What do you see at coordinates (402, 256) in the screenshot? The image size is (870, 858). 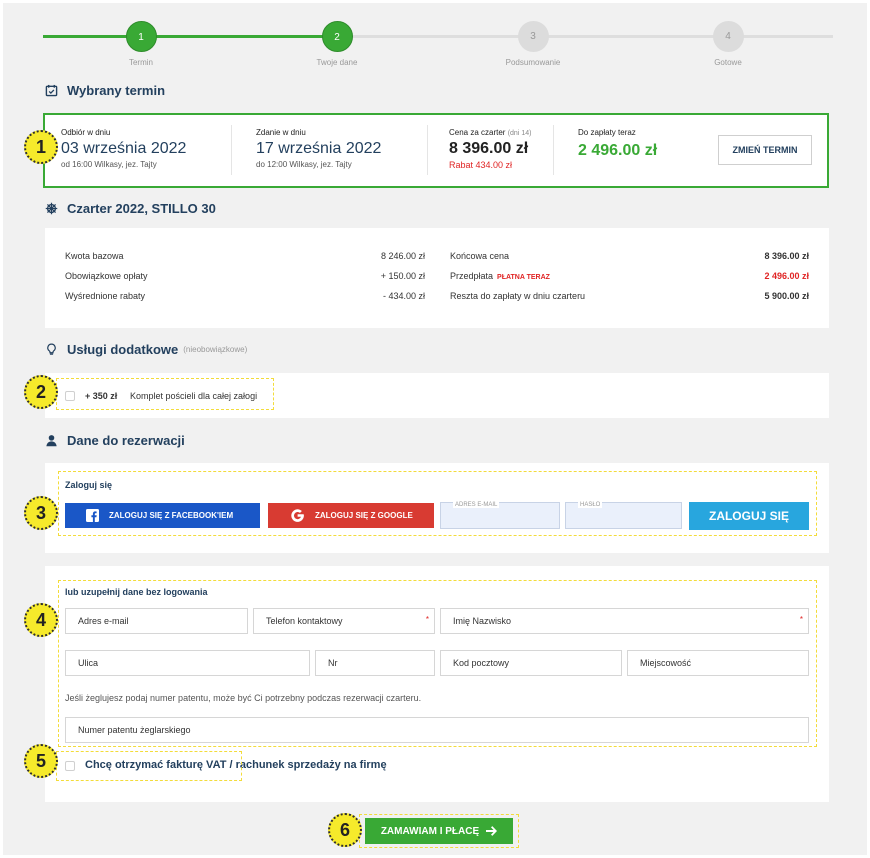 I see `summary-value: 8 246.00 zł` at bounding box center [402, 256].